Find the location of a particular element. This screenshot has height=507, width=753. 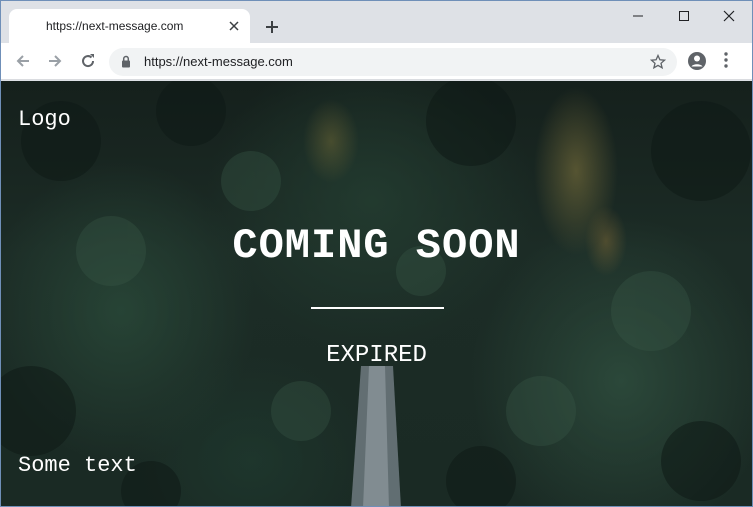

browser-toolbar: https://next-message.com is located at coordinates (376, 61).